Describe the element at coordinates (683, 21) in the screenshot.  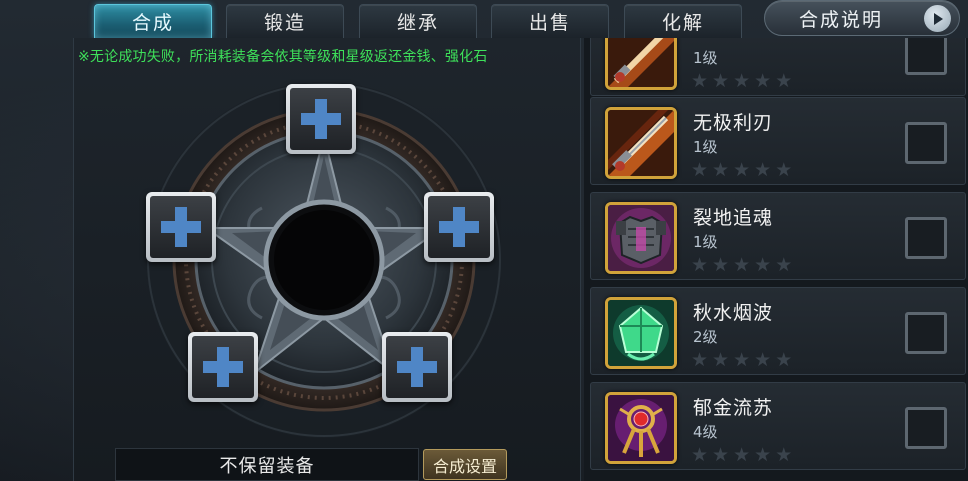
I see `tab-dissolve: 化解` at that location.